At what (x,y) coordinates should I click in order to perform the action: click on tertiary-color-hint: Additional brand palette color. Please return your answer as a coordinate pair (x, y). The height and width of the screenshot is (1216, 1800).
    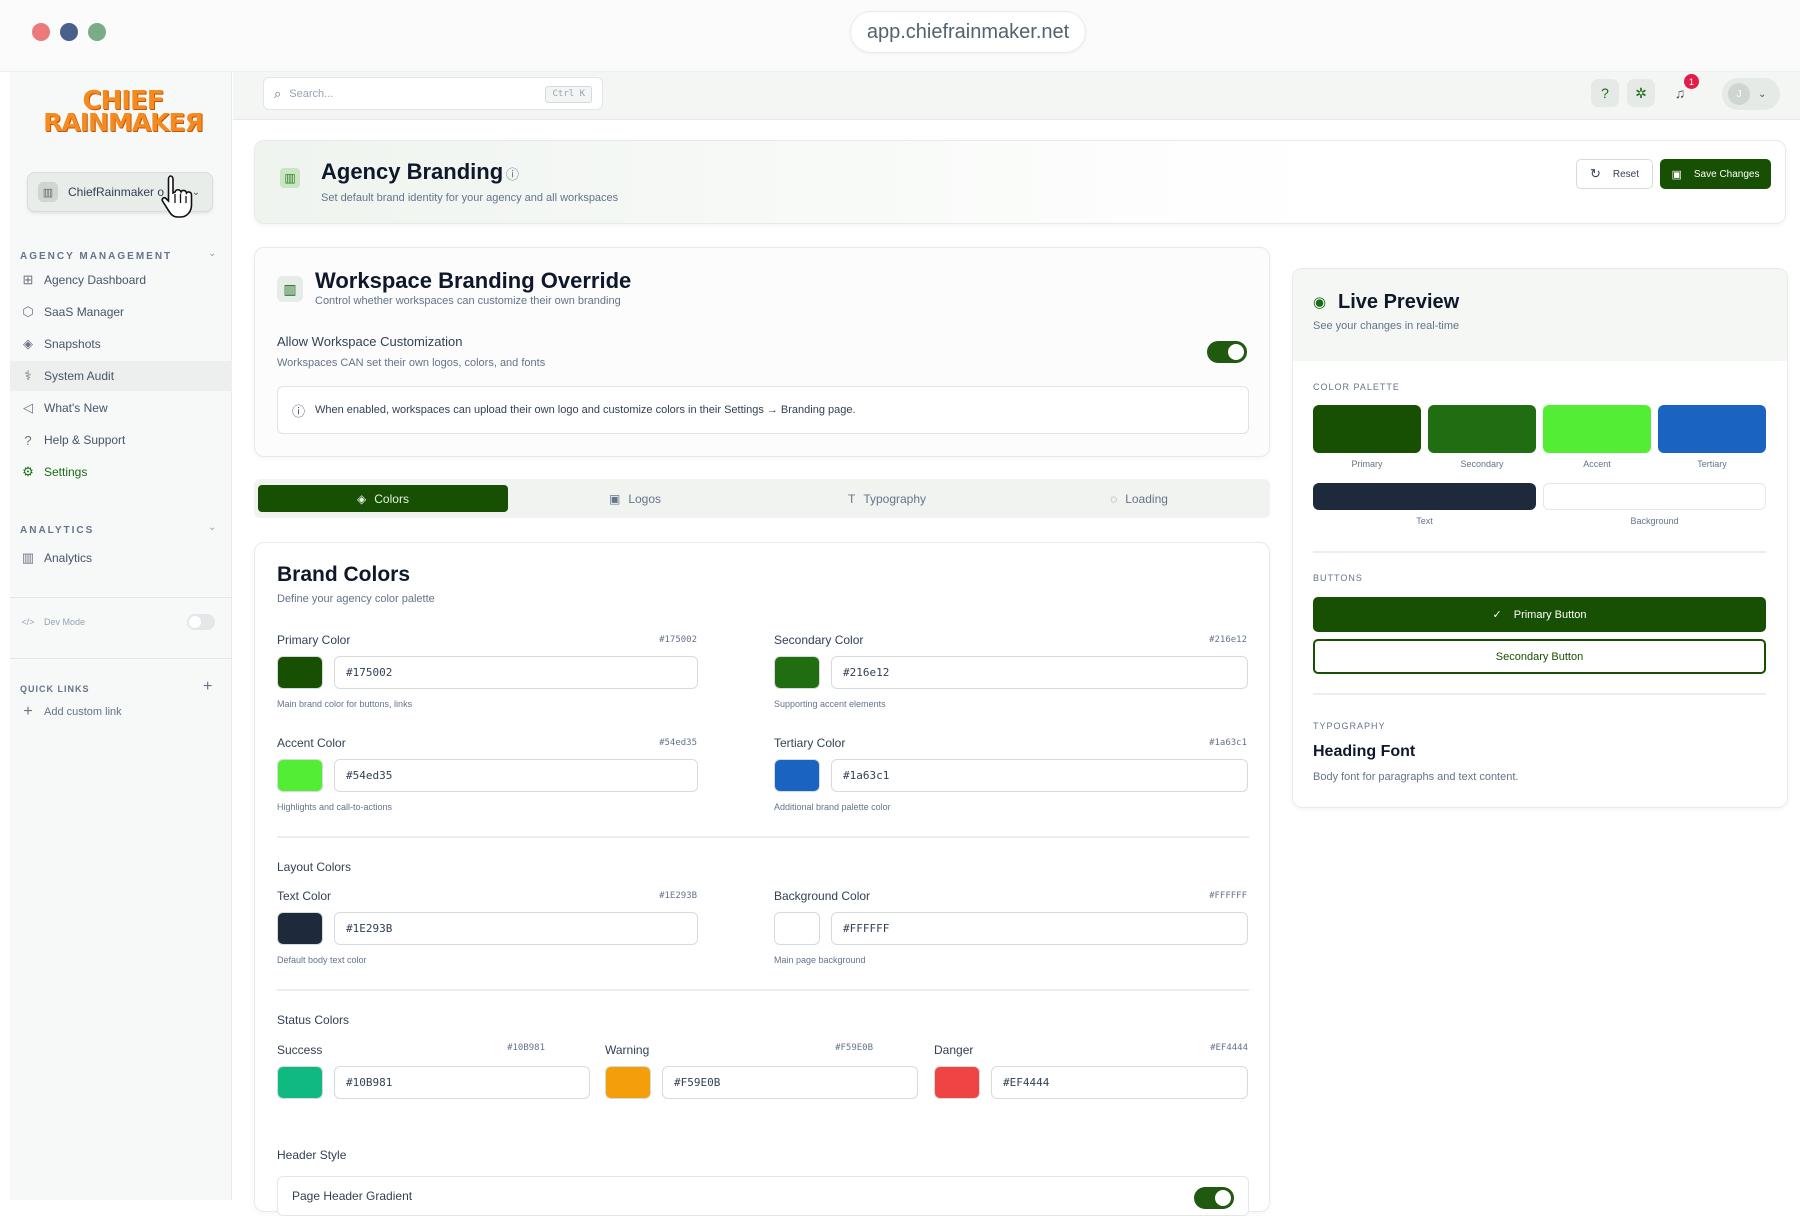
    Looking at the image, I should click on (832, 807).